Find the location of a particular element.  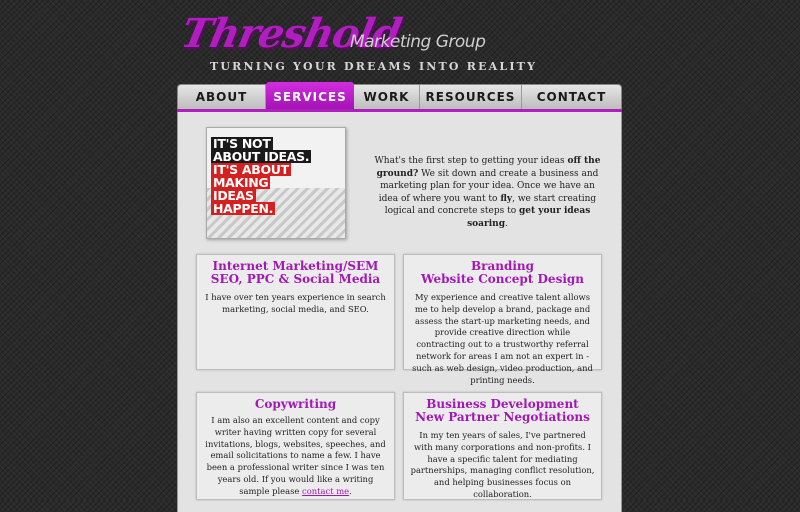

main-nav: ABOUT SERVICES WORK RESOURCES CONTACT is located at coordinates (399, 96).